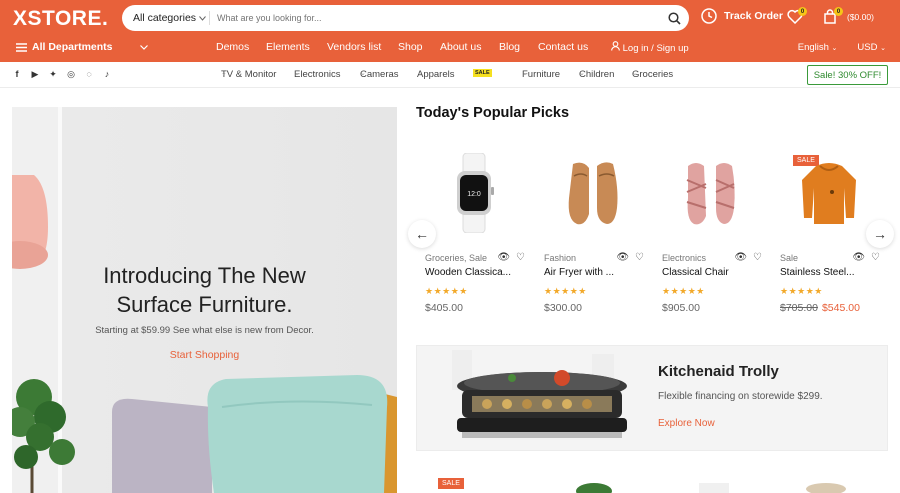 The width and height of the screenshot is (900, 493). I want to click on wishlist-count-badge: 0, so click(802, 11).